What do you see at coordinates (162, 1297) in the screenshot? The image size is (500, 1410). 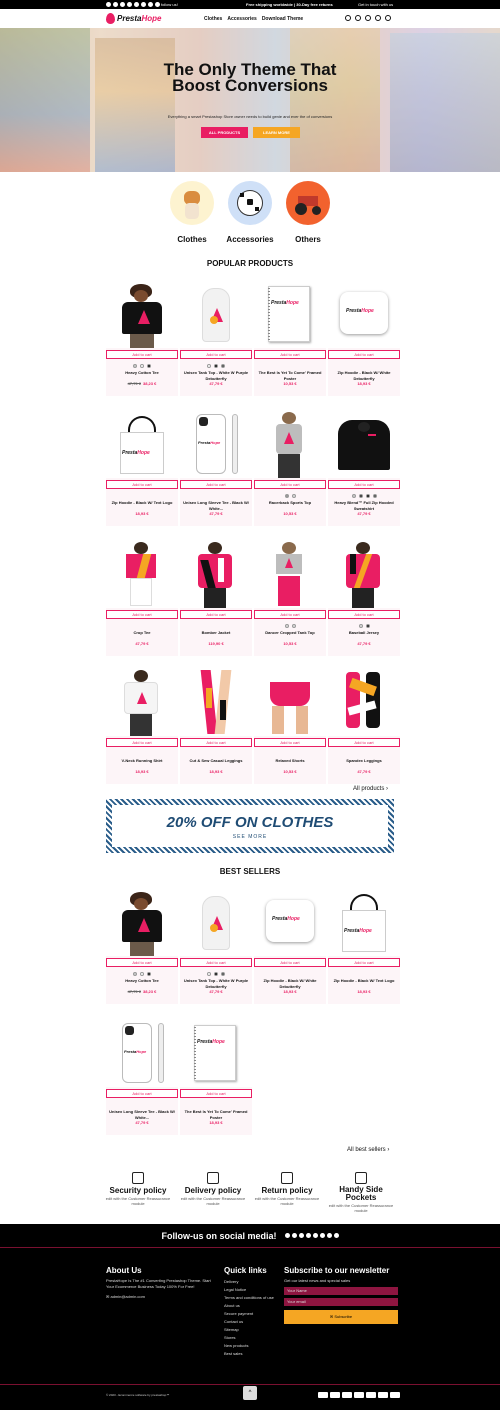 I see `email-link: ✉ admin@admin.com` at bounding box center [162, 1297].